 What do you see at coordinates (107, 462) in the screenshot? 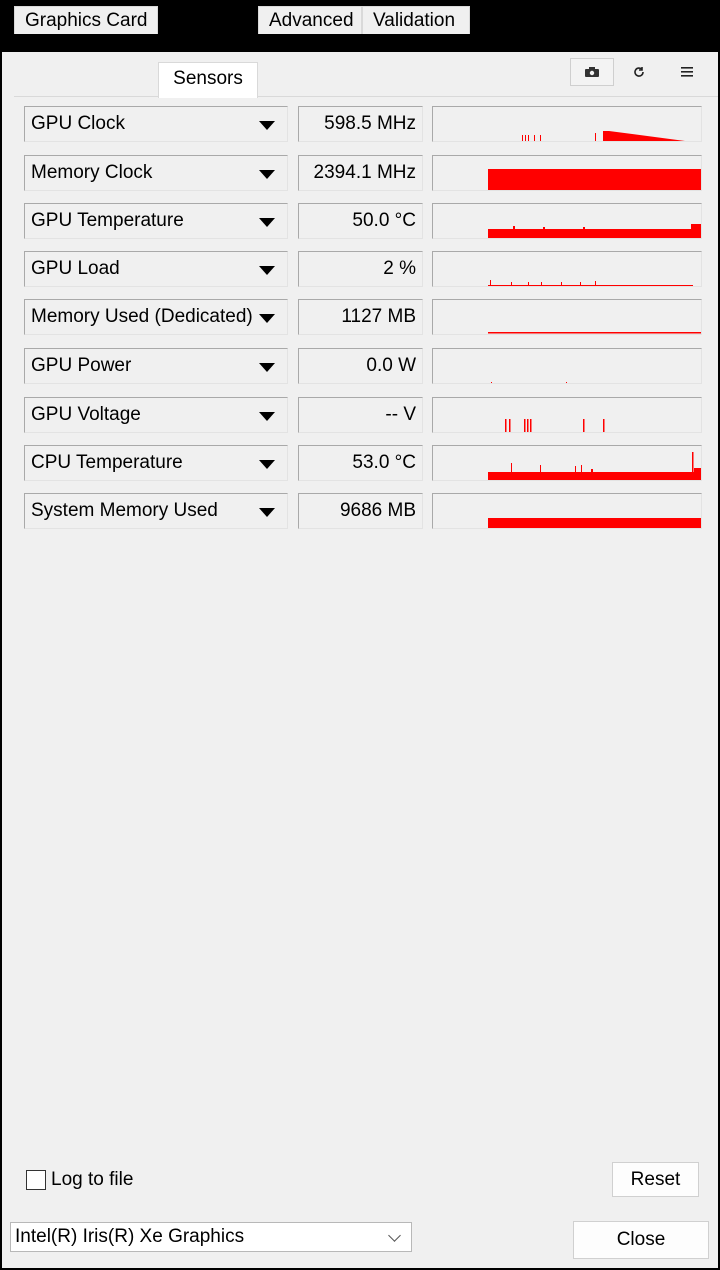
I see `sensor-name-label: CPU Temperature` at bounding box center [107, 462].